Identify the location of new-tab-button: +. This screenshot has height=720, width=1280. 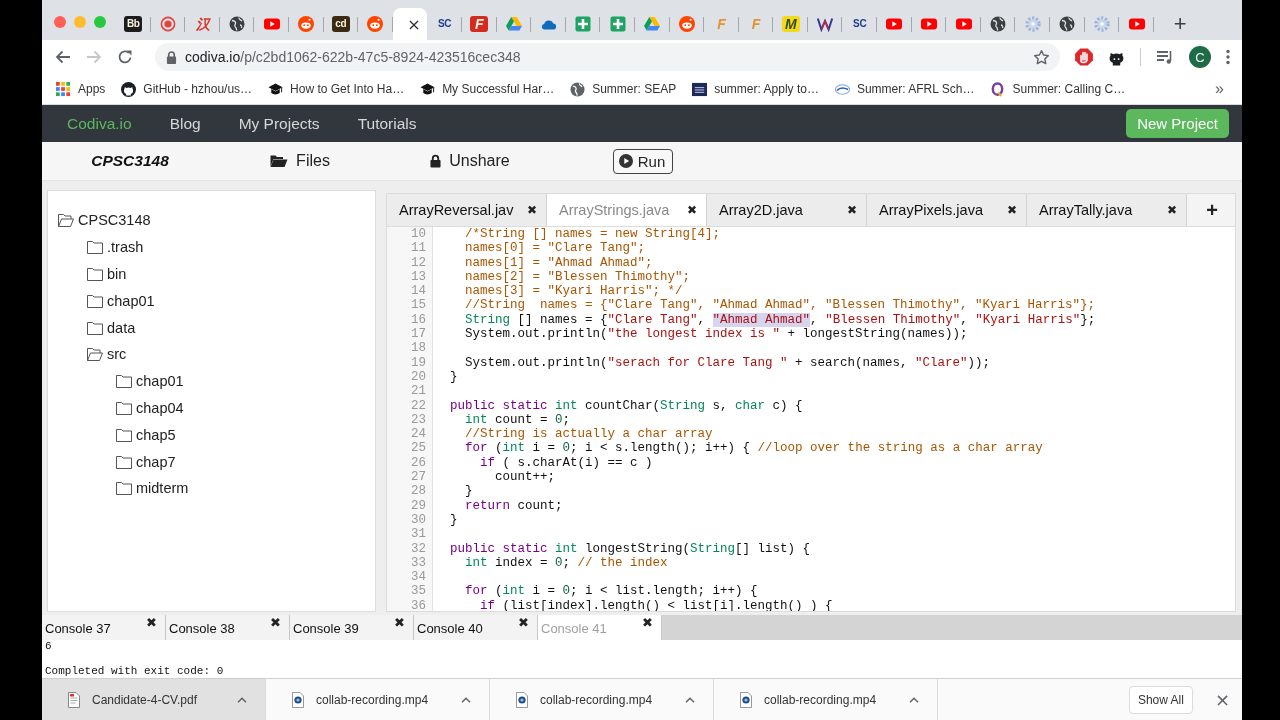
(1180, 24).